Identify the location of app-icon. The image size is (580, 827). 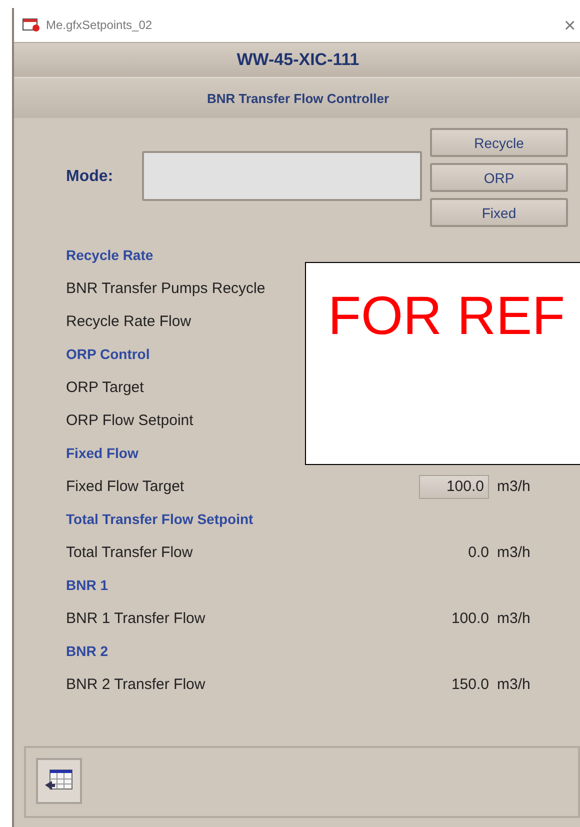
(31, 25).